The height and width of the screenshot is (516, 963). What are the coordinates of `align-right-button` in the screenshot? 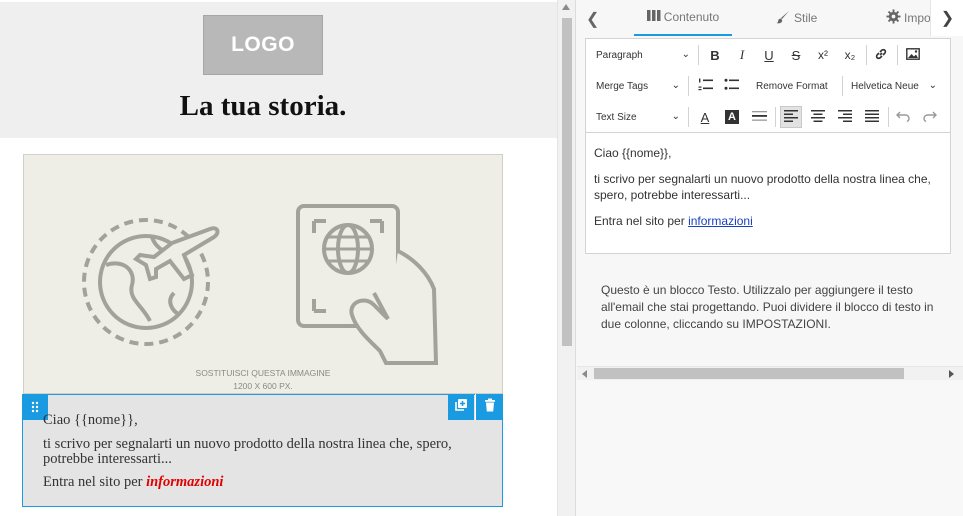 It's located at (845, 117).